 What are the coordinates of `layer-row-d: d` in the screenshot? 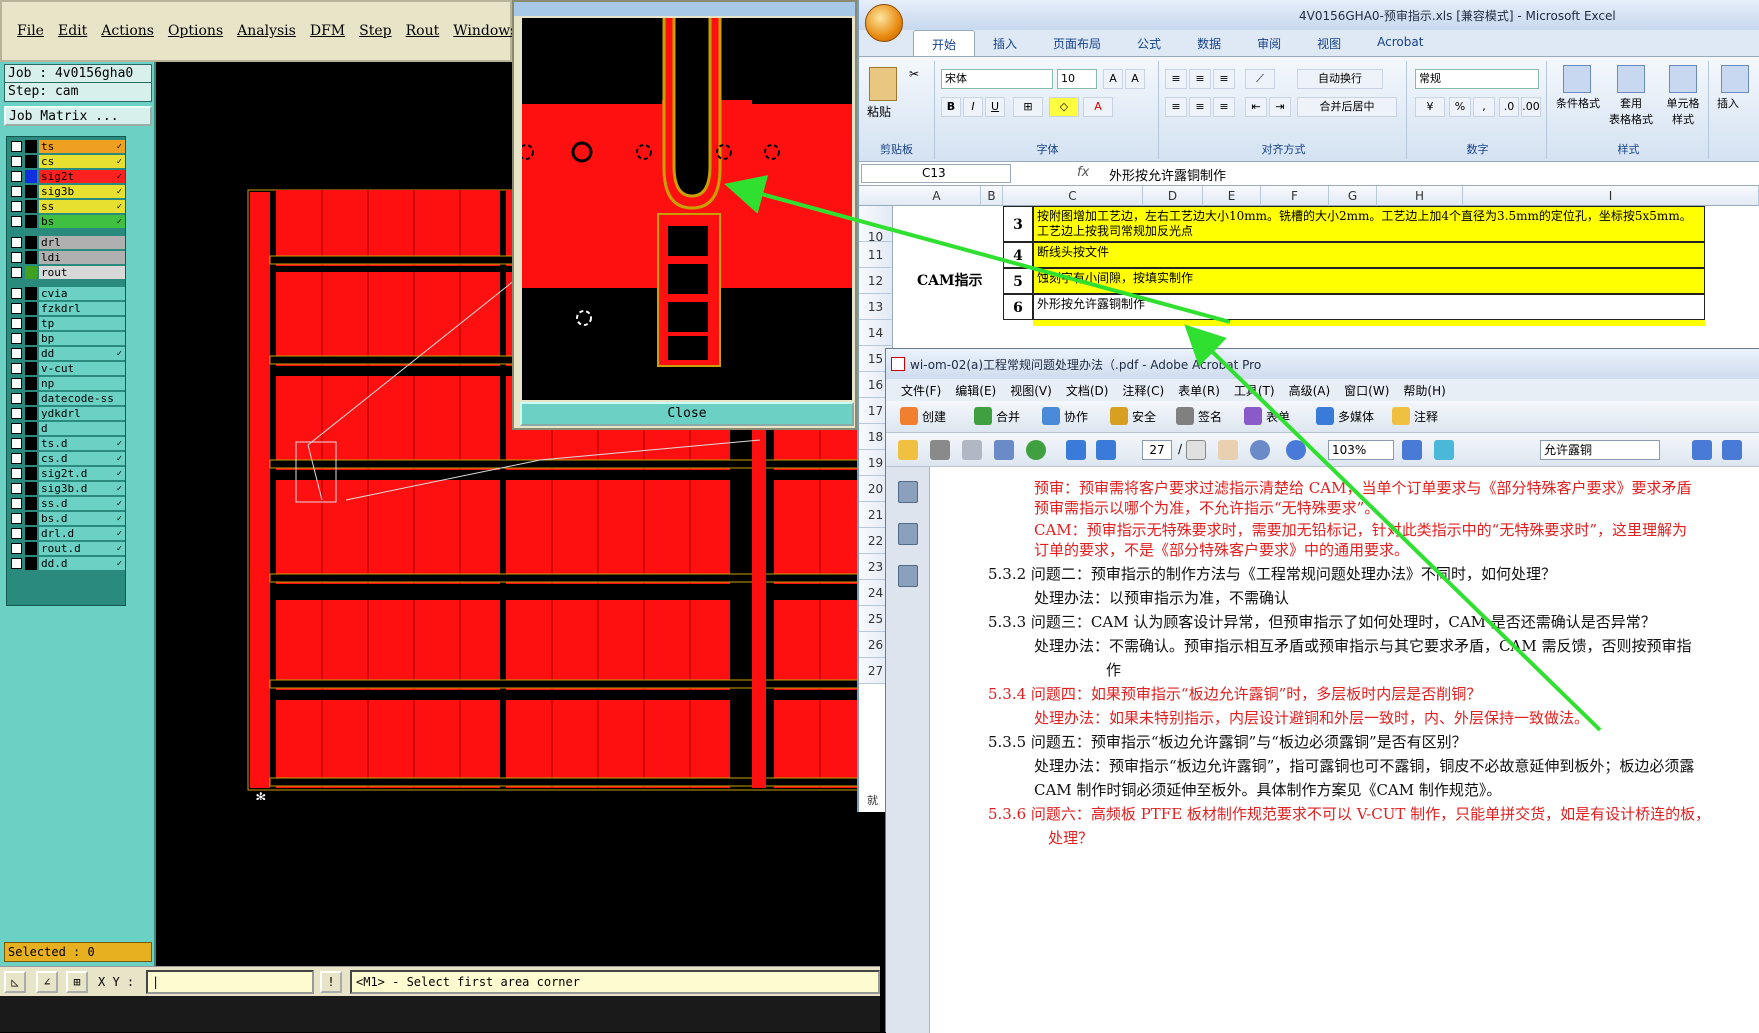 It's located at (67, 428).